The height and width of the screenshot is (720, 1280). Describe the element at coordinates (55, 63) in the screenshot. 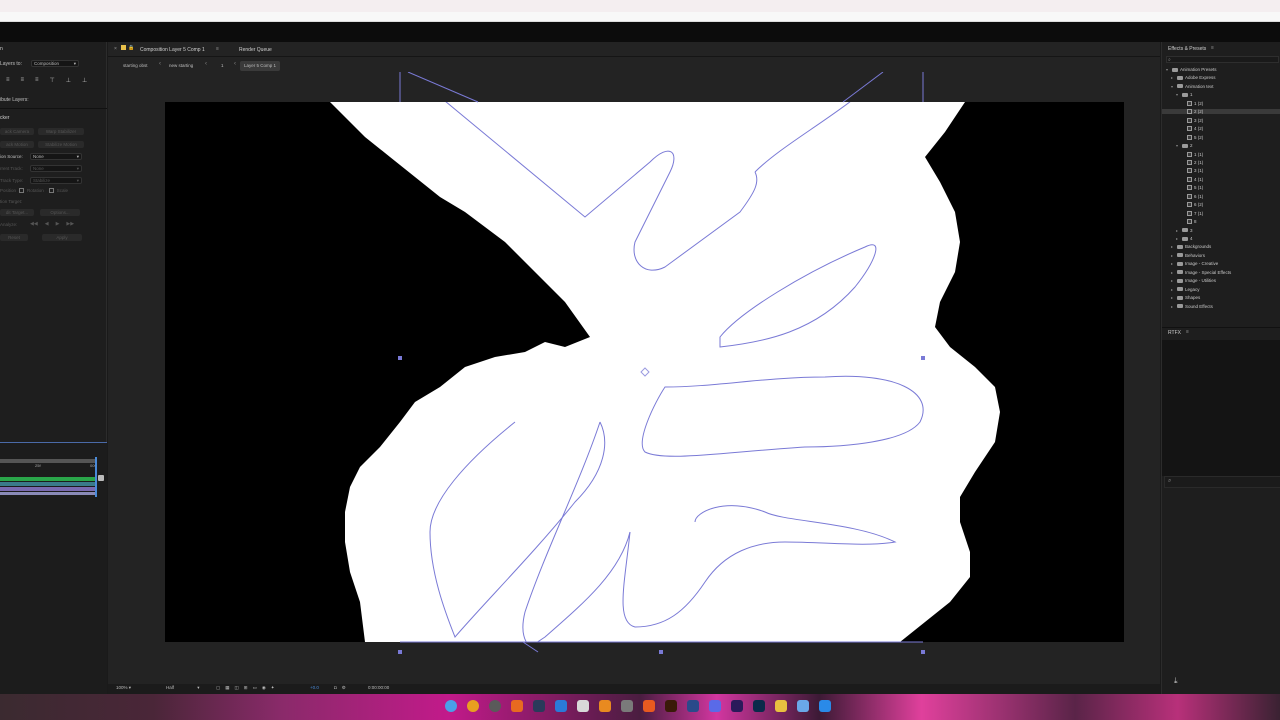

I see `layers-to-dropdown: Composition ▾` at that location.